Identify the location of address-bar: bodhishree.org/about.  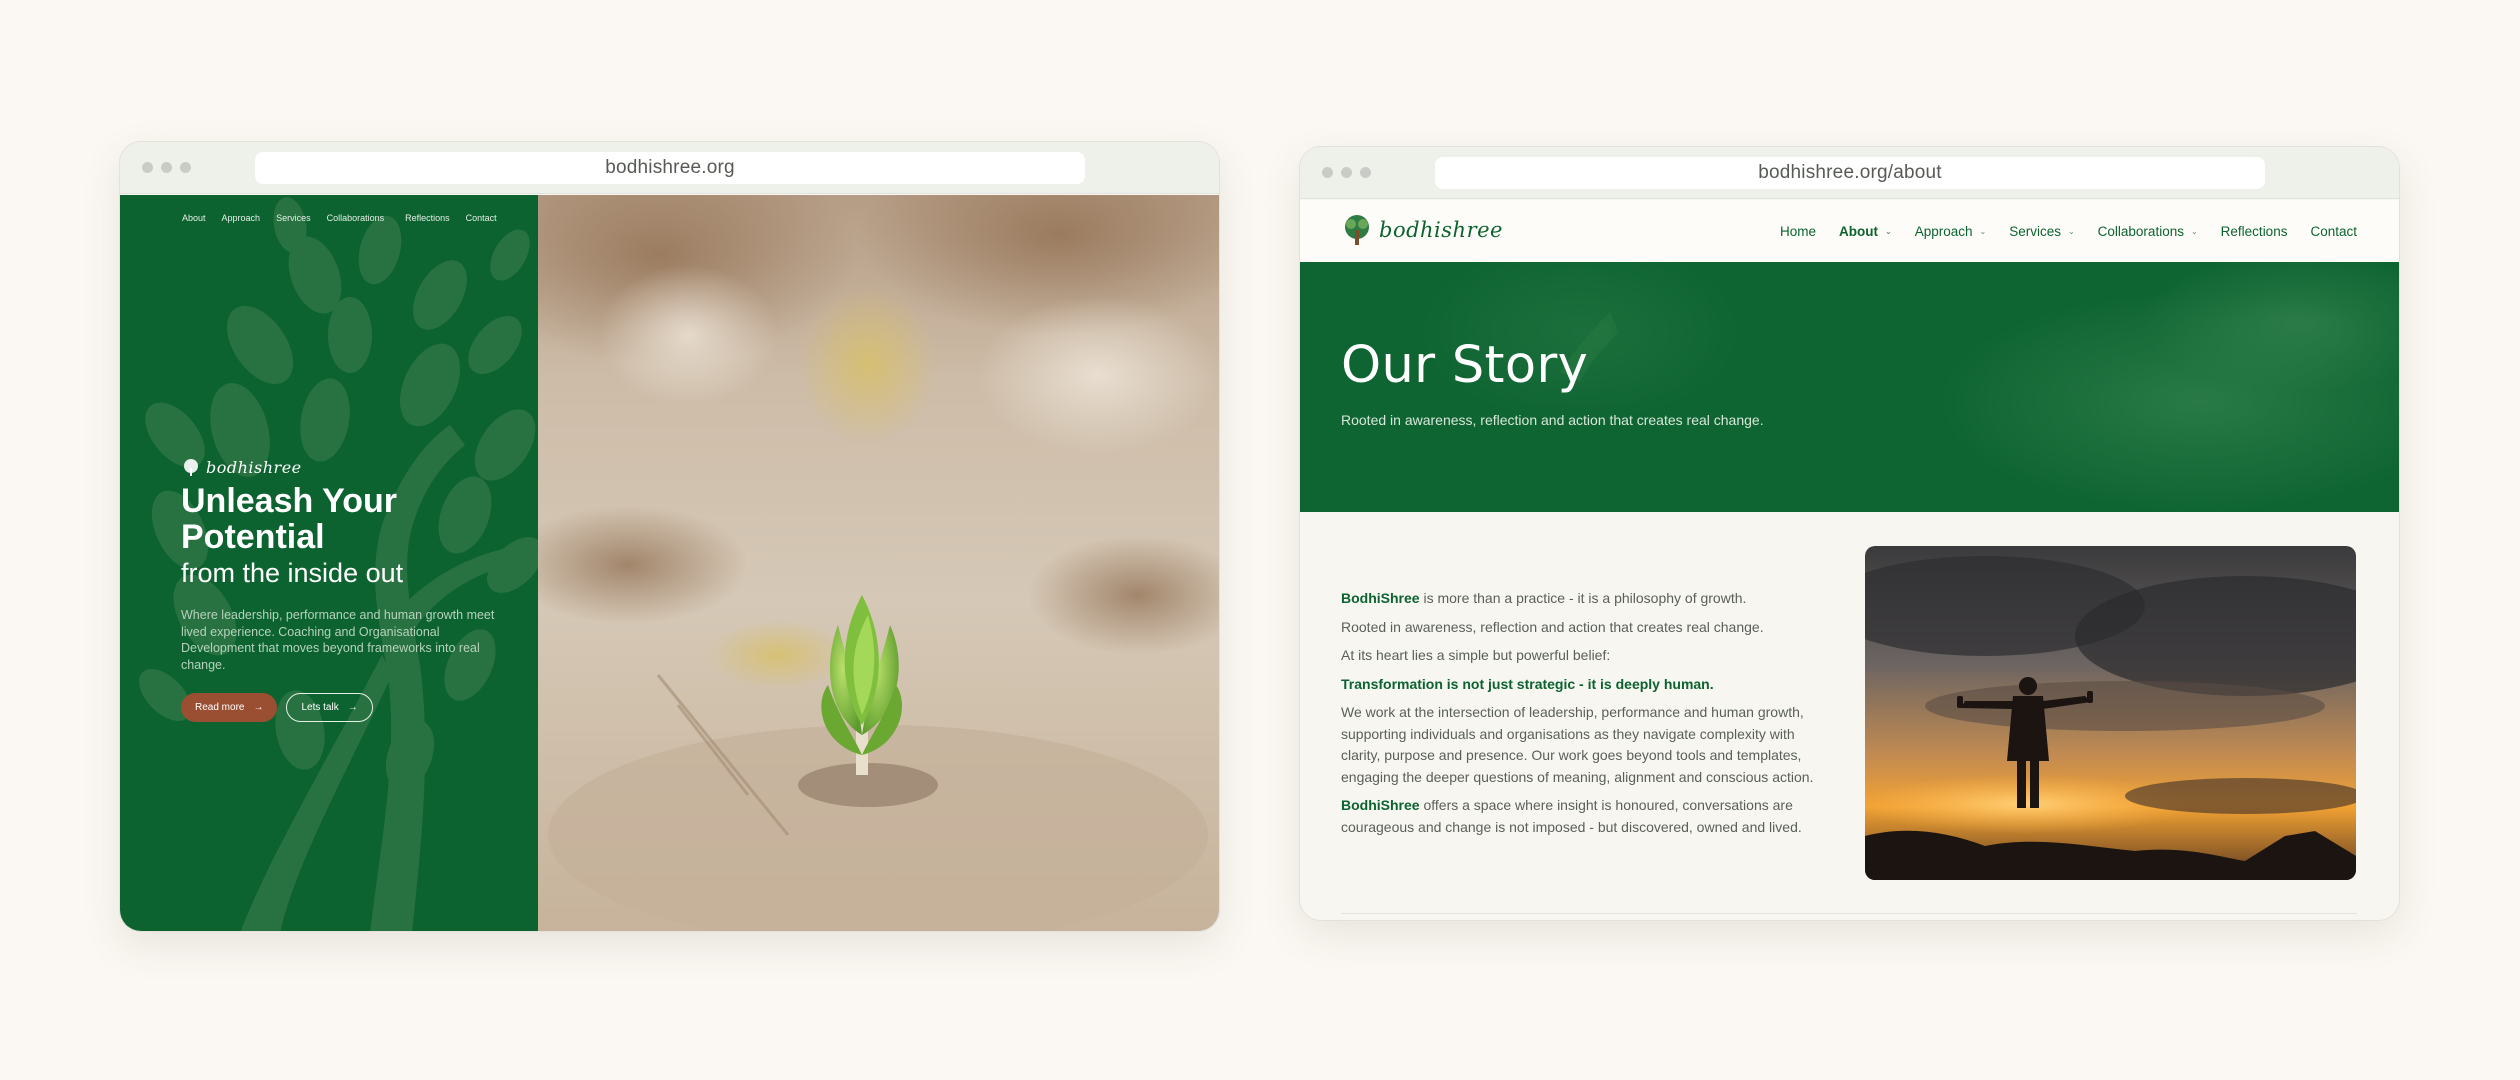
(1850, 173).